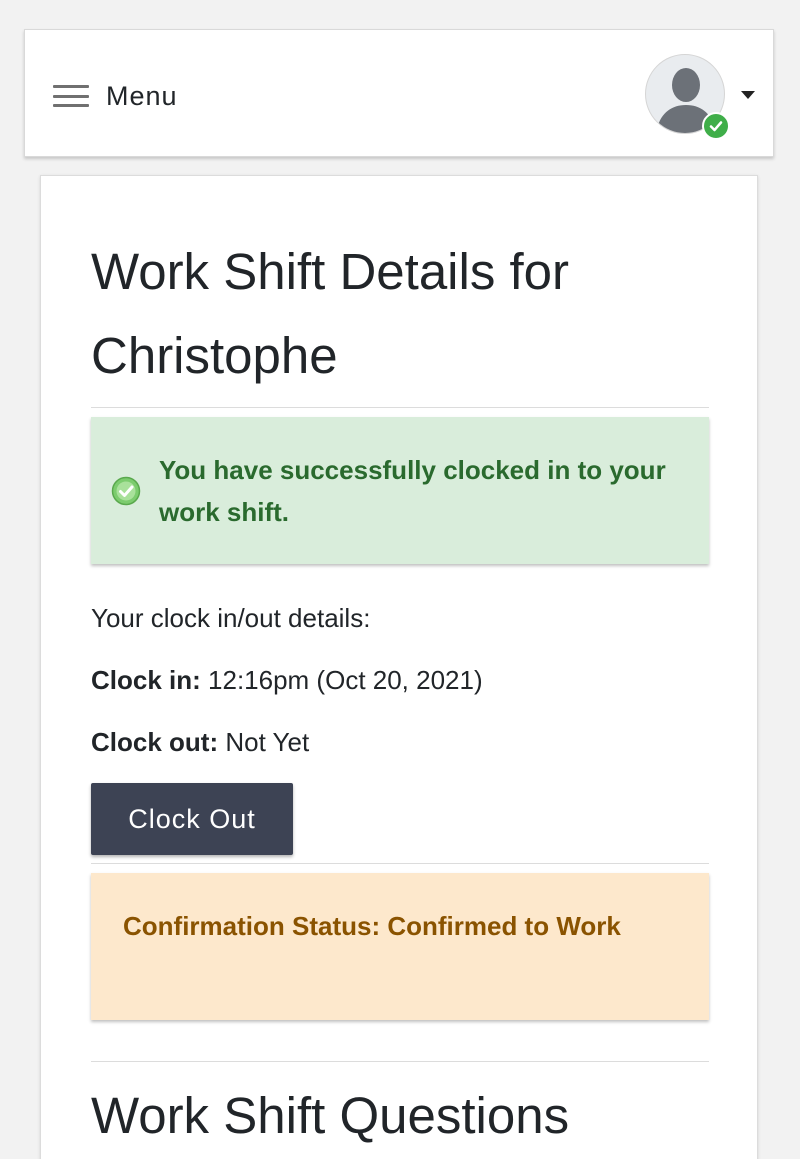  What do you see at coordinates (372, 926) in the screenshot?
I see `confirmation-status-message: Confirmation Status: Confirmed to Work` at bounding box center [372, 926].